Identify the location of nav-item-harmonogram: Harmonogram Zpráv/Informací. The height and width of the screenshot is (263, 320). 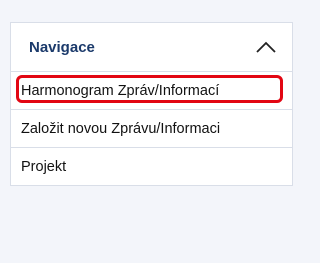
(151, 91).